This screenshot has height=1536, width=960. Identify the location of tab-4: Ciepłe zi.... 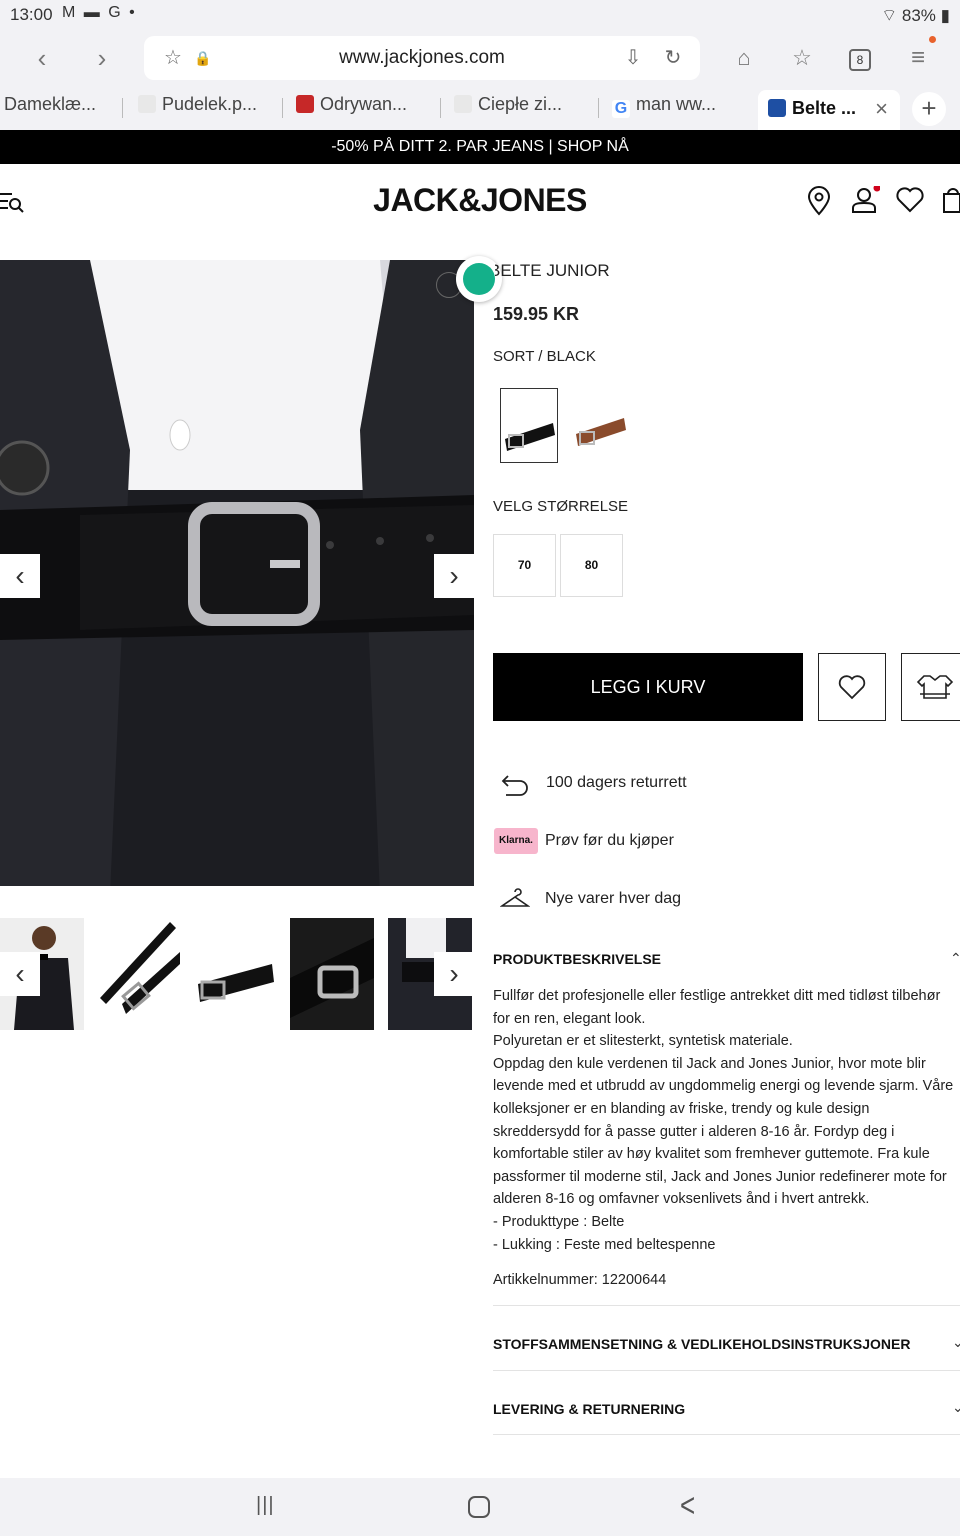
(519, 109).